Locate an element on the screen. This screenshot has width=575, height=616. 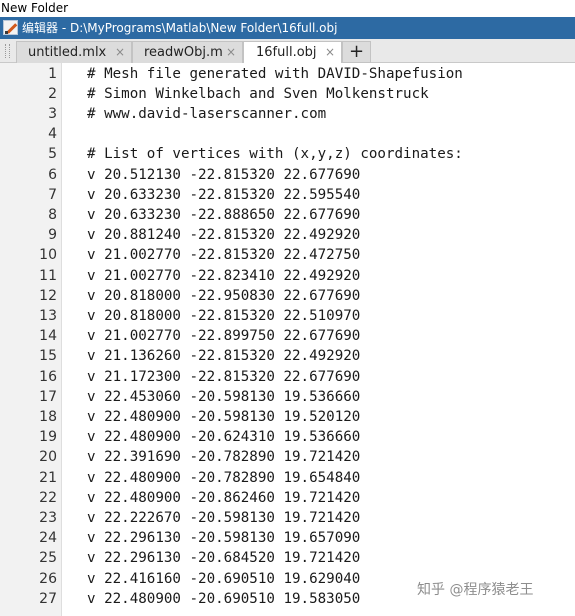
line-number: 7 is located at coordinates (52, 194).